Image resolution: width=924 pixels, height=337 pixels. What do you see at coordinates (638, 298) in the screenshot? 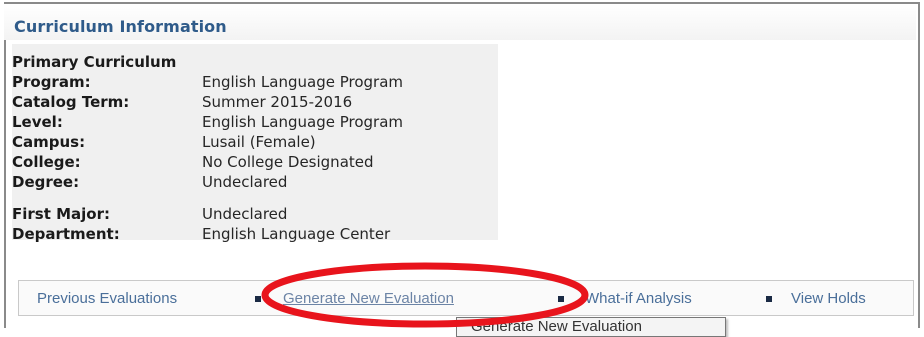
I see `what-if-analysis-link: What-if Analysis` at bounding box center [638, 298].